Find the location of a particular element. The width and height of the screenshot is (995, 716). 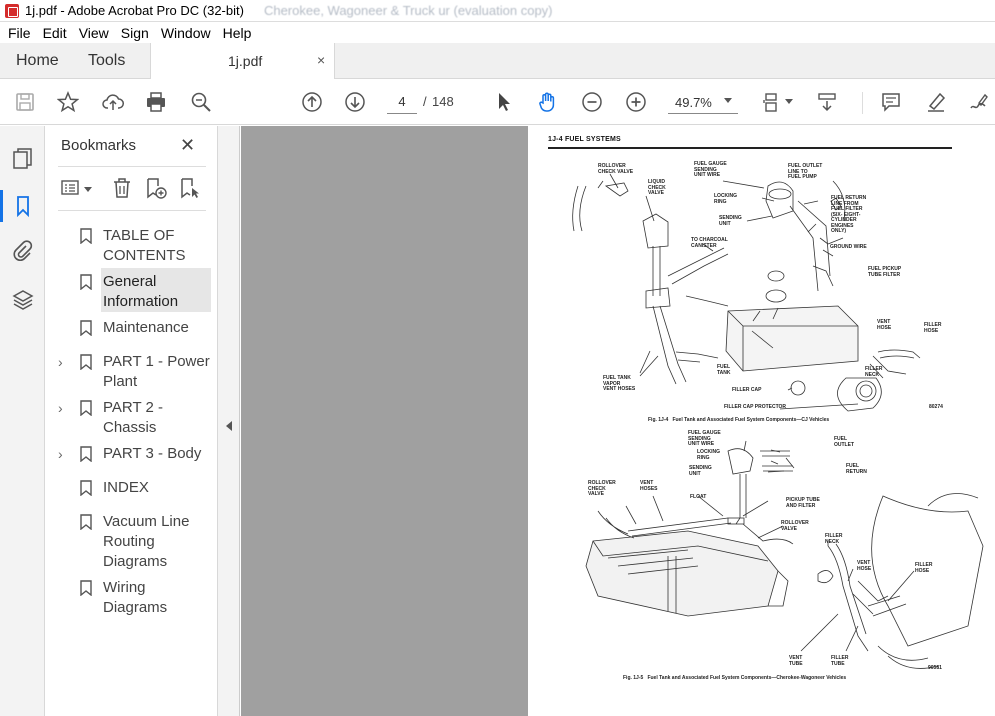

layers-icon is located at coordinates (23, 300).